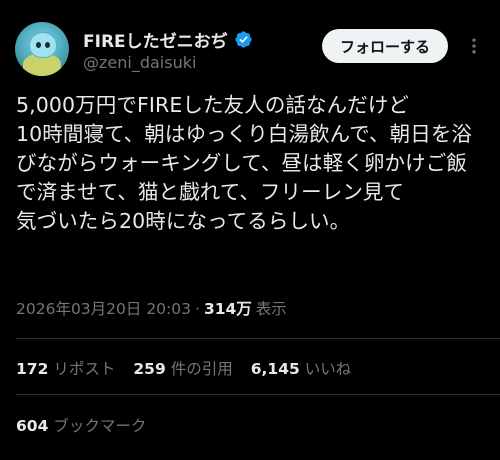  Describe the element at coordinates (149, 369) in the screenshot. I see `quotes-count: 259` at that location.